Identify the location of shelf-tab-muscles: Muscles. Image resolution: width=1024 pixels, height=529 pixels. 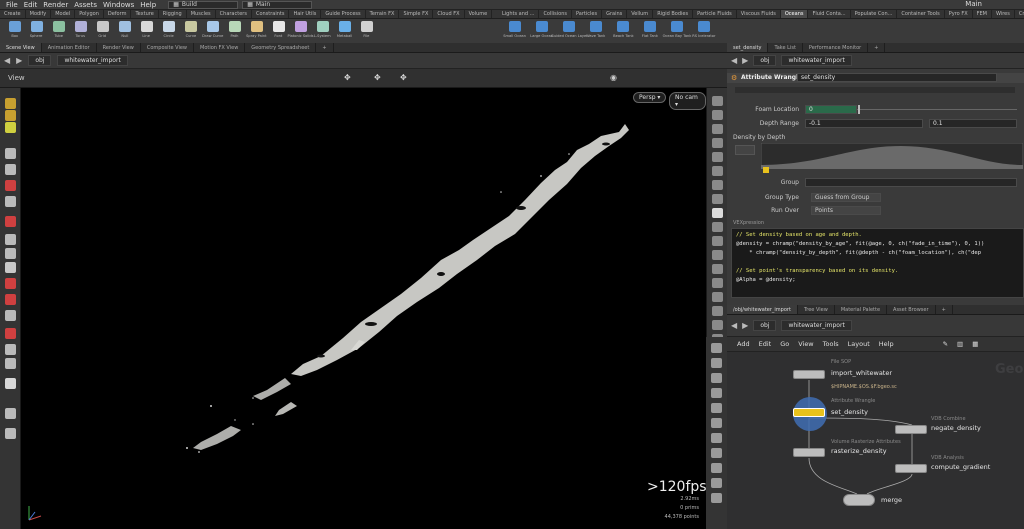
(201, 14).